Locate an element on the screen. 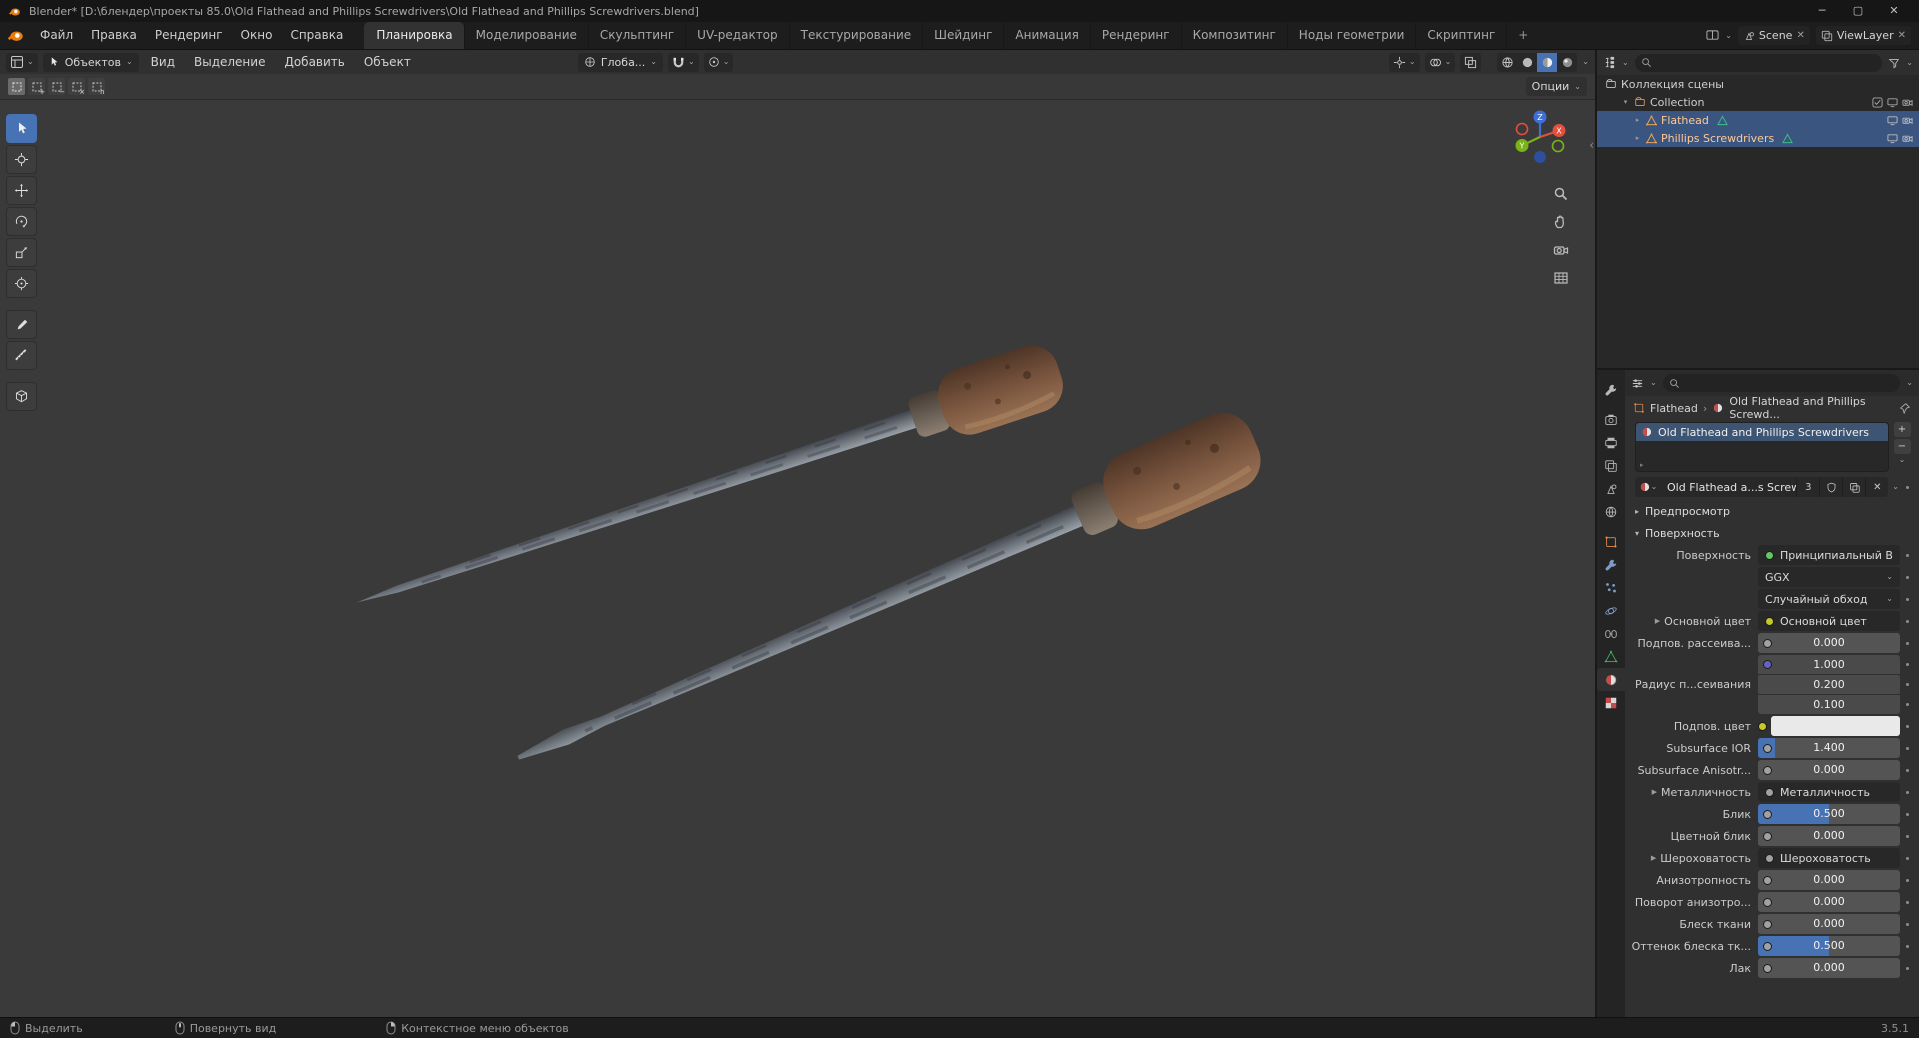 The image size is (1919, 1038). exclude-checkbox-icon is located at coordinates (1877, 102).